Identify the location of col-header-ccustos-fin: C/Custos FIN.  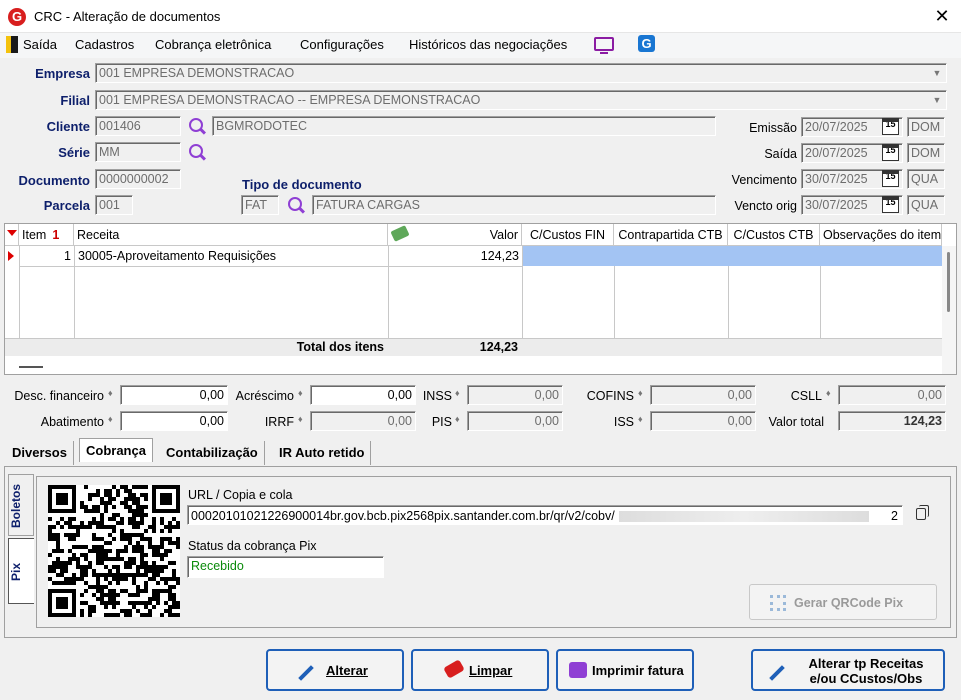
(568, 235).